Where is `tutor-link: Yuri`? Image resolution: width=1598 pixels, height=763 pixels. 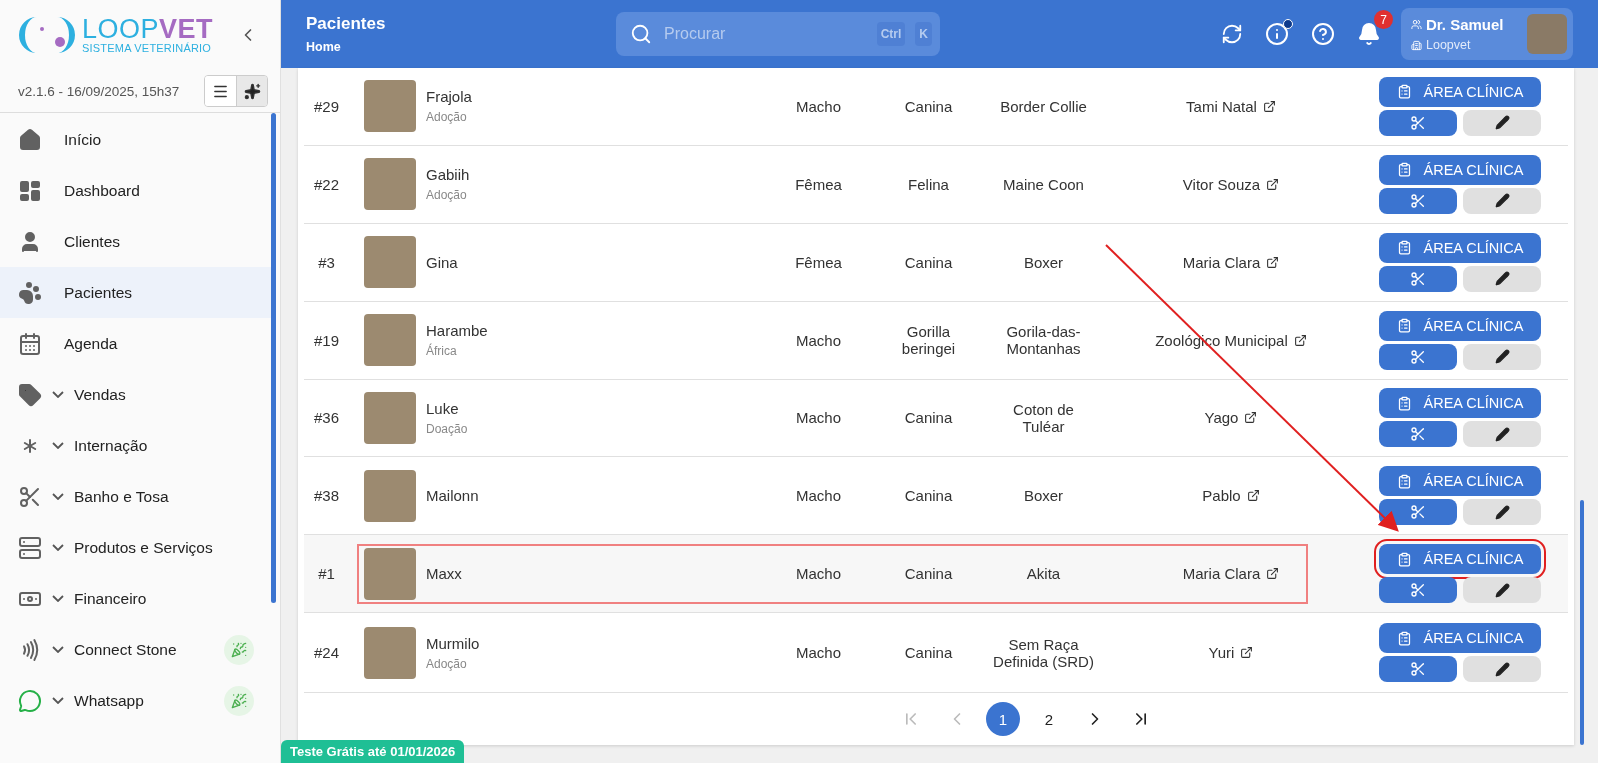 tutor-link: Yuri is located at coordinates (1231, 653).